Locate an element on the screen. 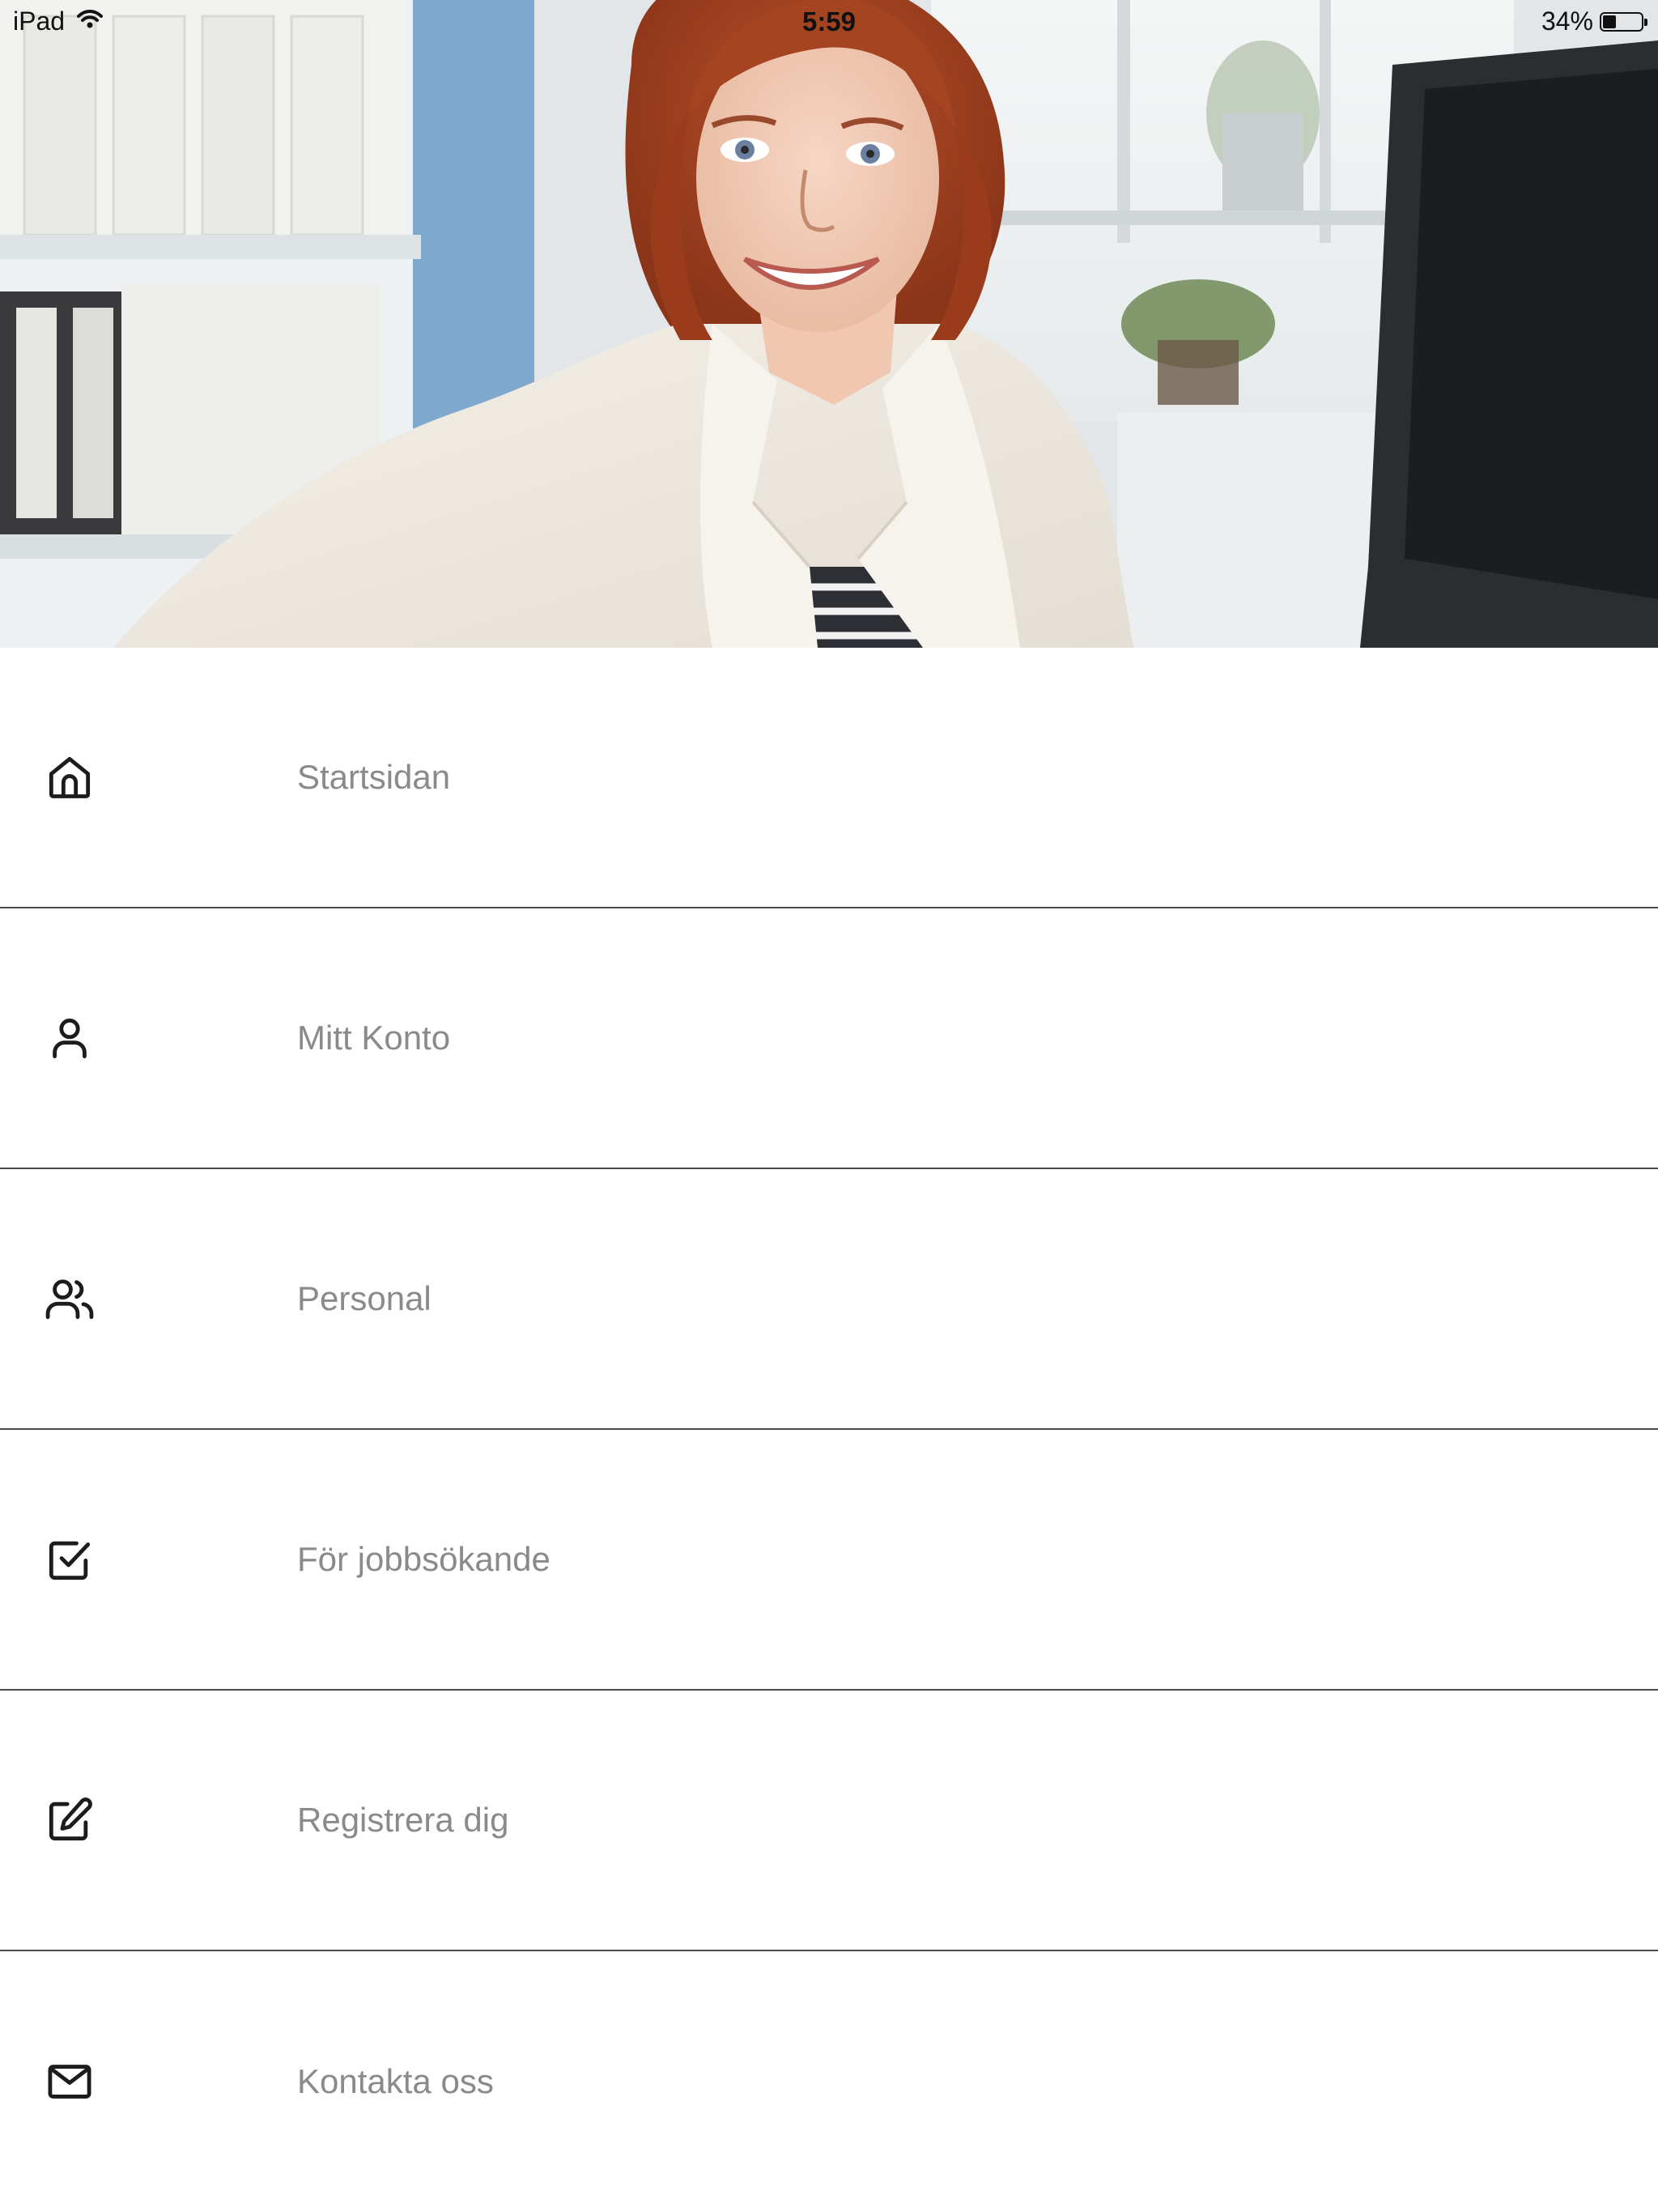 This screenshot has width=1658, height=2212. home-icon is located at coordinates (69, 778).